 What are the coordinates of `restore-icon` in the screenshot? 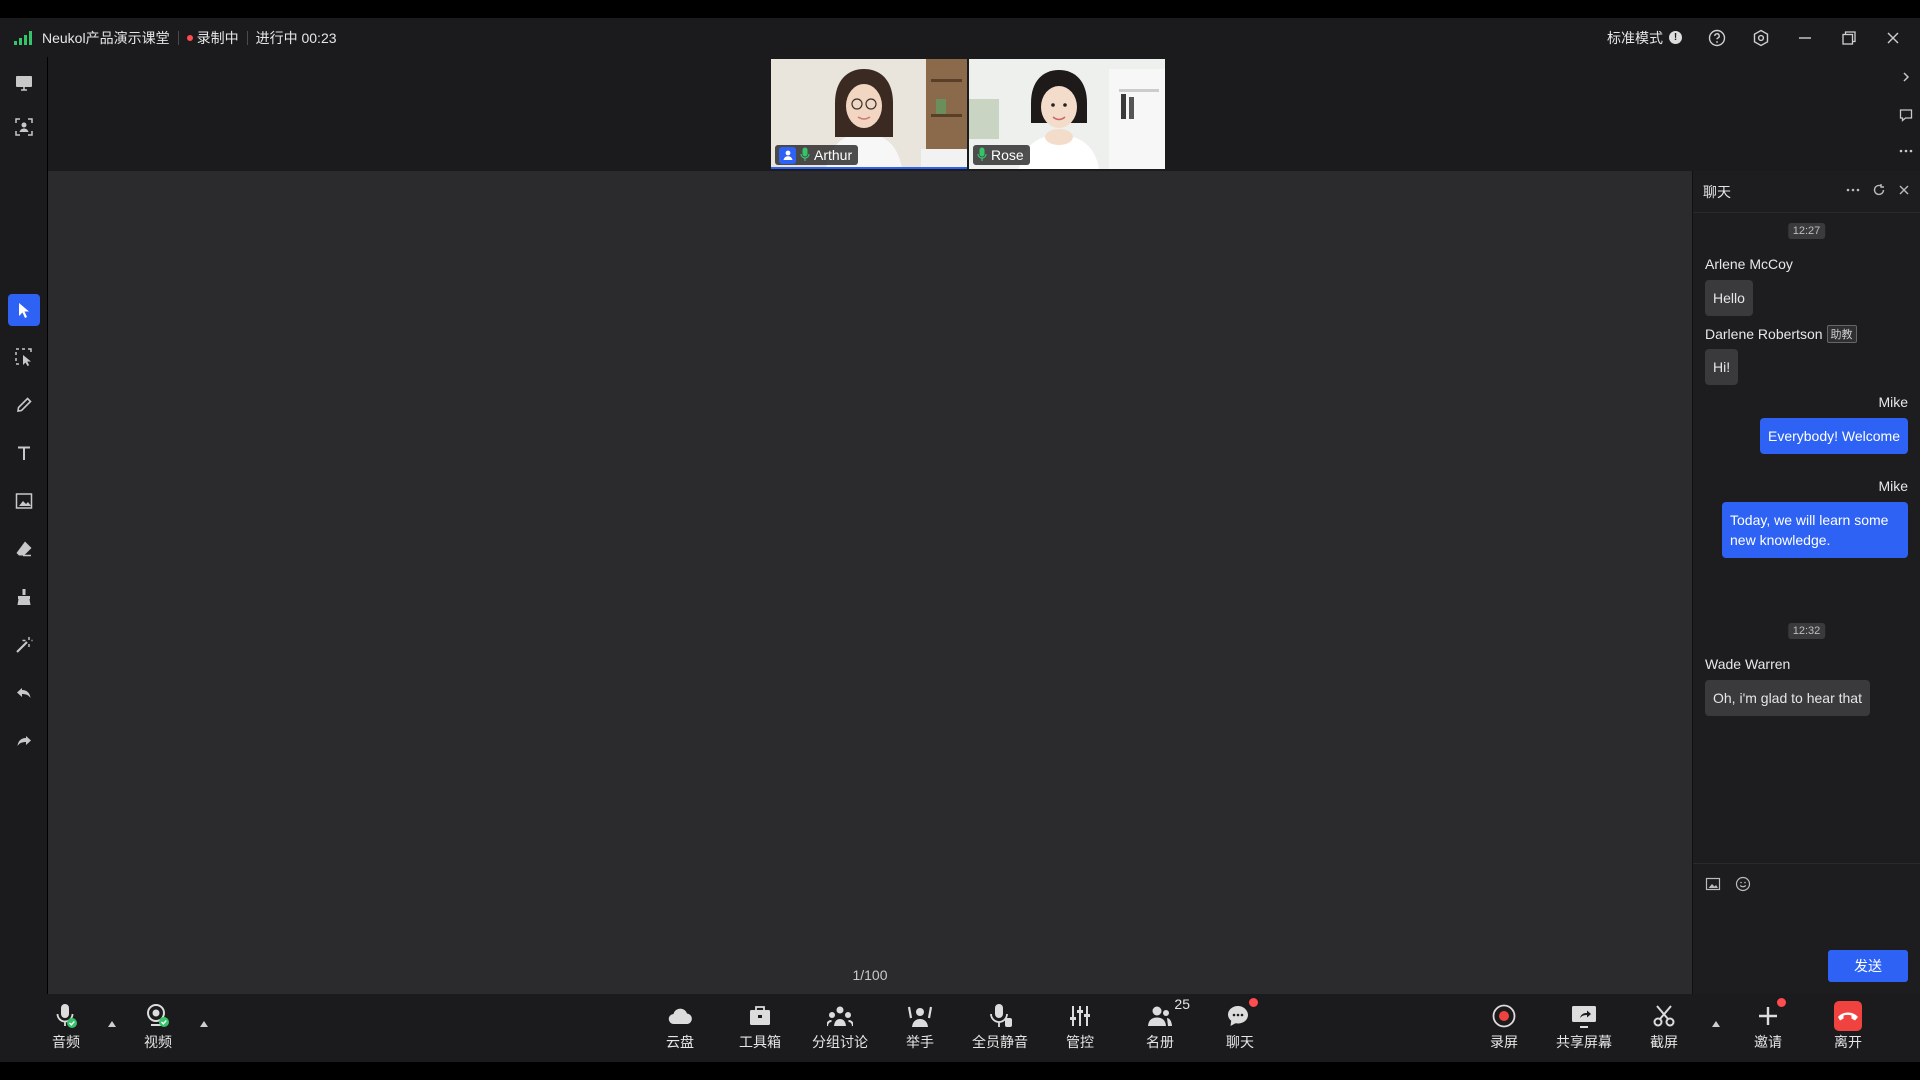 It's located at (1849, 38).